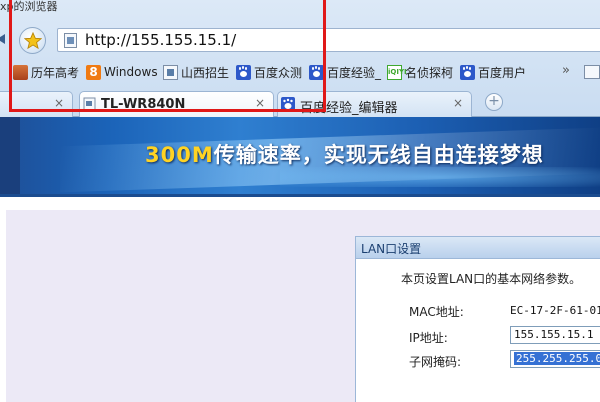 The image size is (600, 402). I want to click on panel-header: LAN口设置, so click(478, 248).